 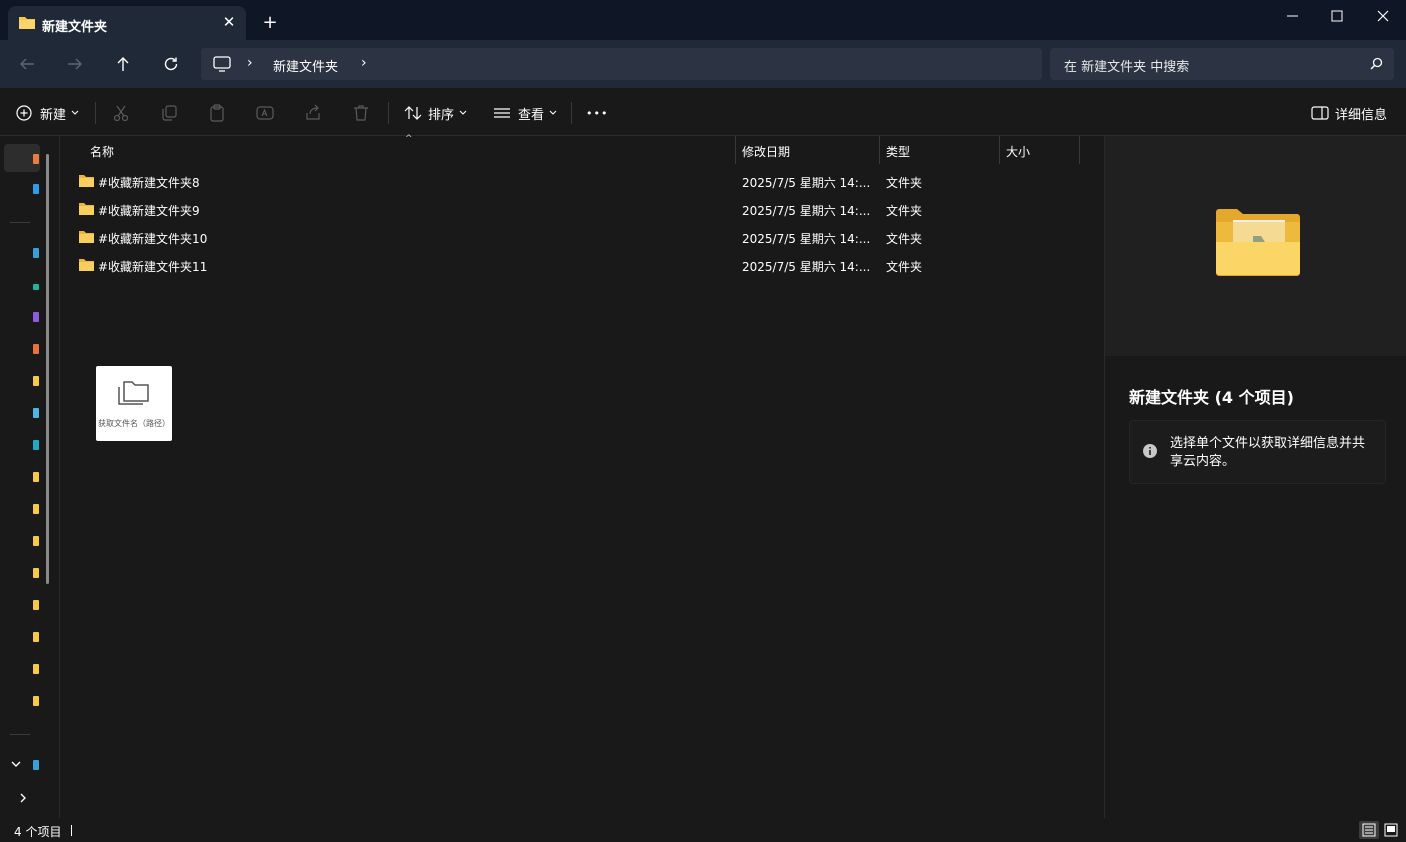 I want to click on pictures-icon, so click(x=36, y=349).